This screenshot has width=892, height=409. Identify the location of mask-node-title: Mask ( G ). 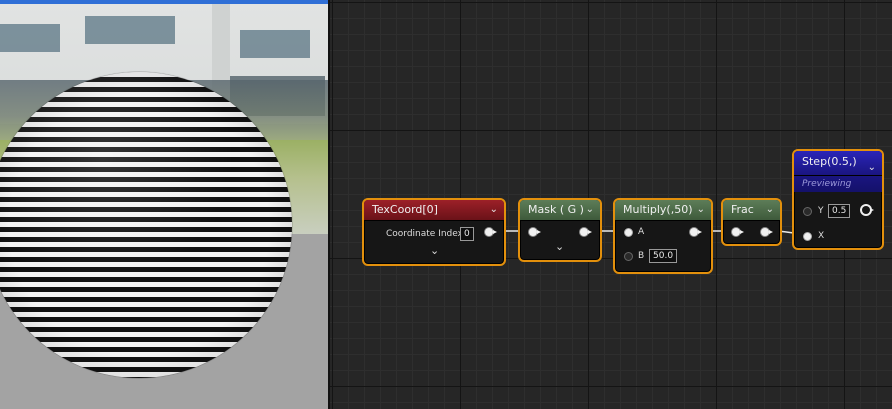
(556, 209).